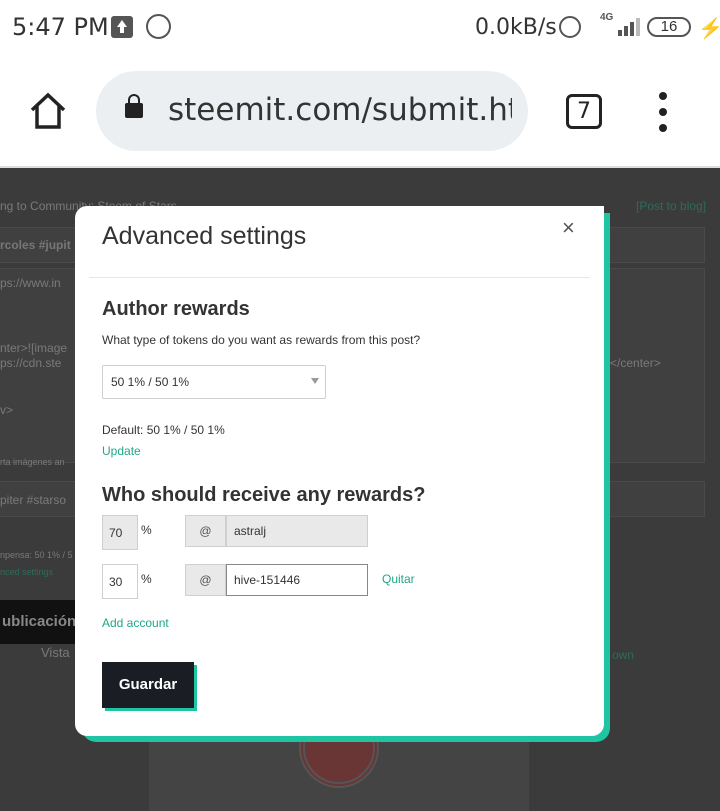 The height and width of the screenshot is (811, 720). I want to click on modal-divider, so click(339, 277).